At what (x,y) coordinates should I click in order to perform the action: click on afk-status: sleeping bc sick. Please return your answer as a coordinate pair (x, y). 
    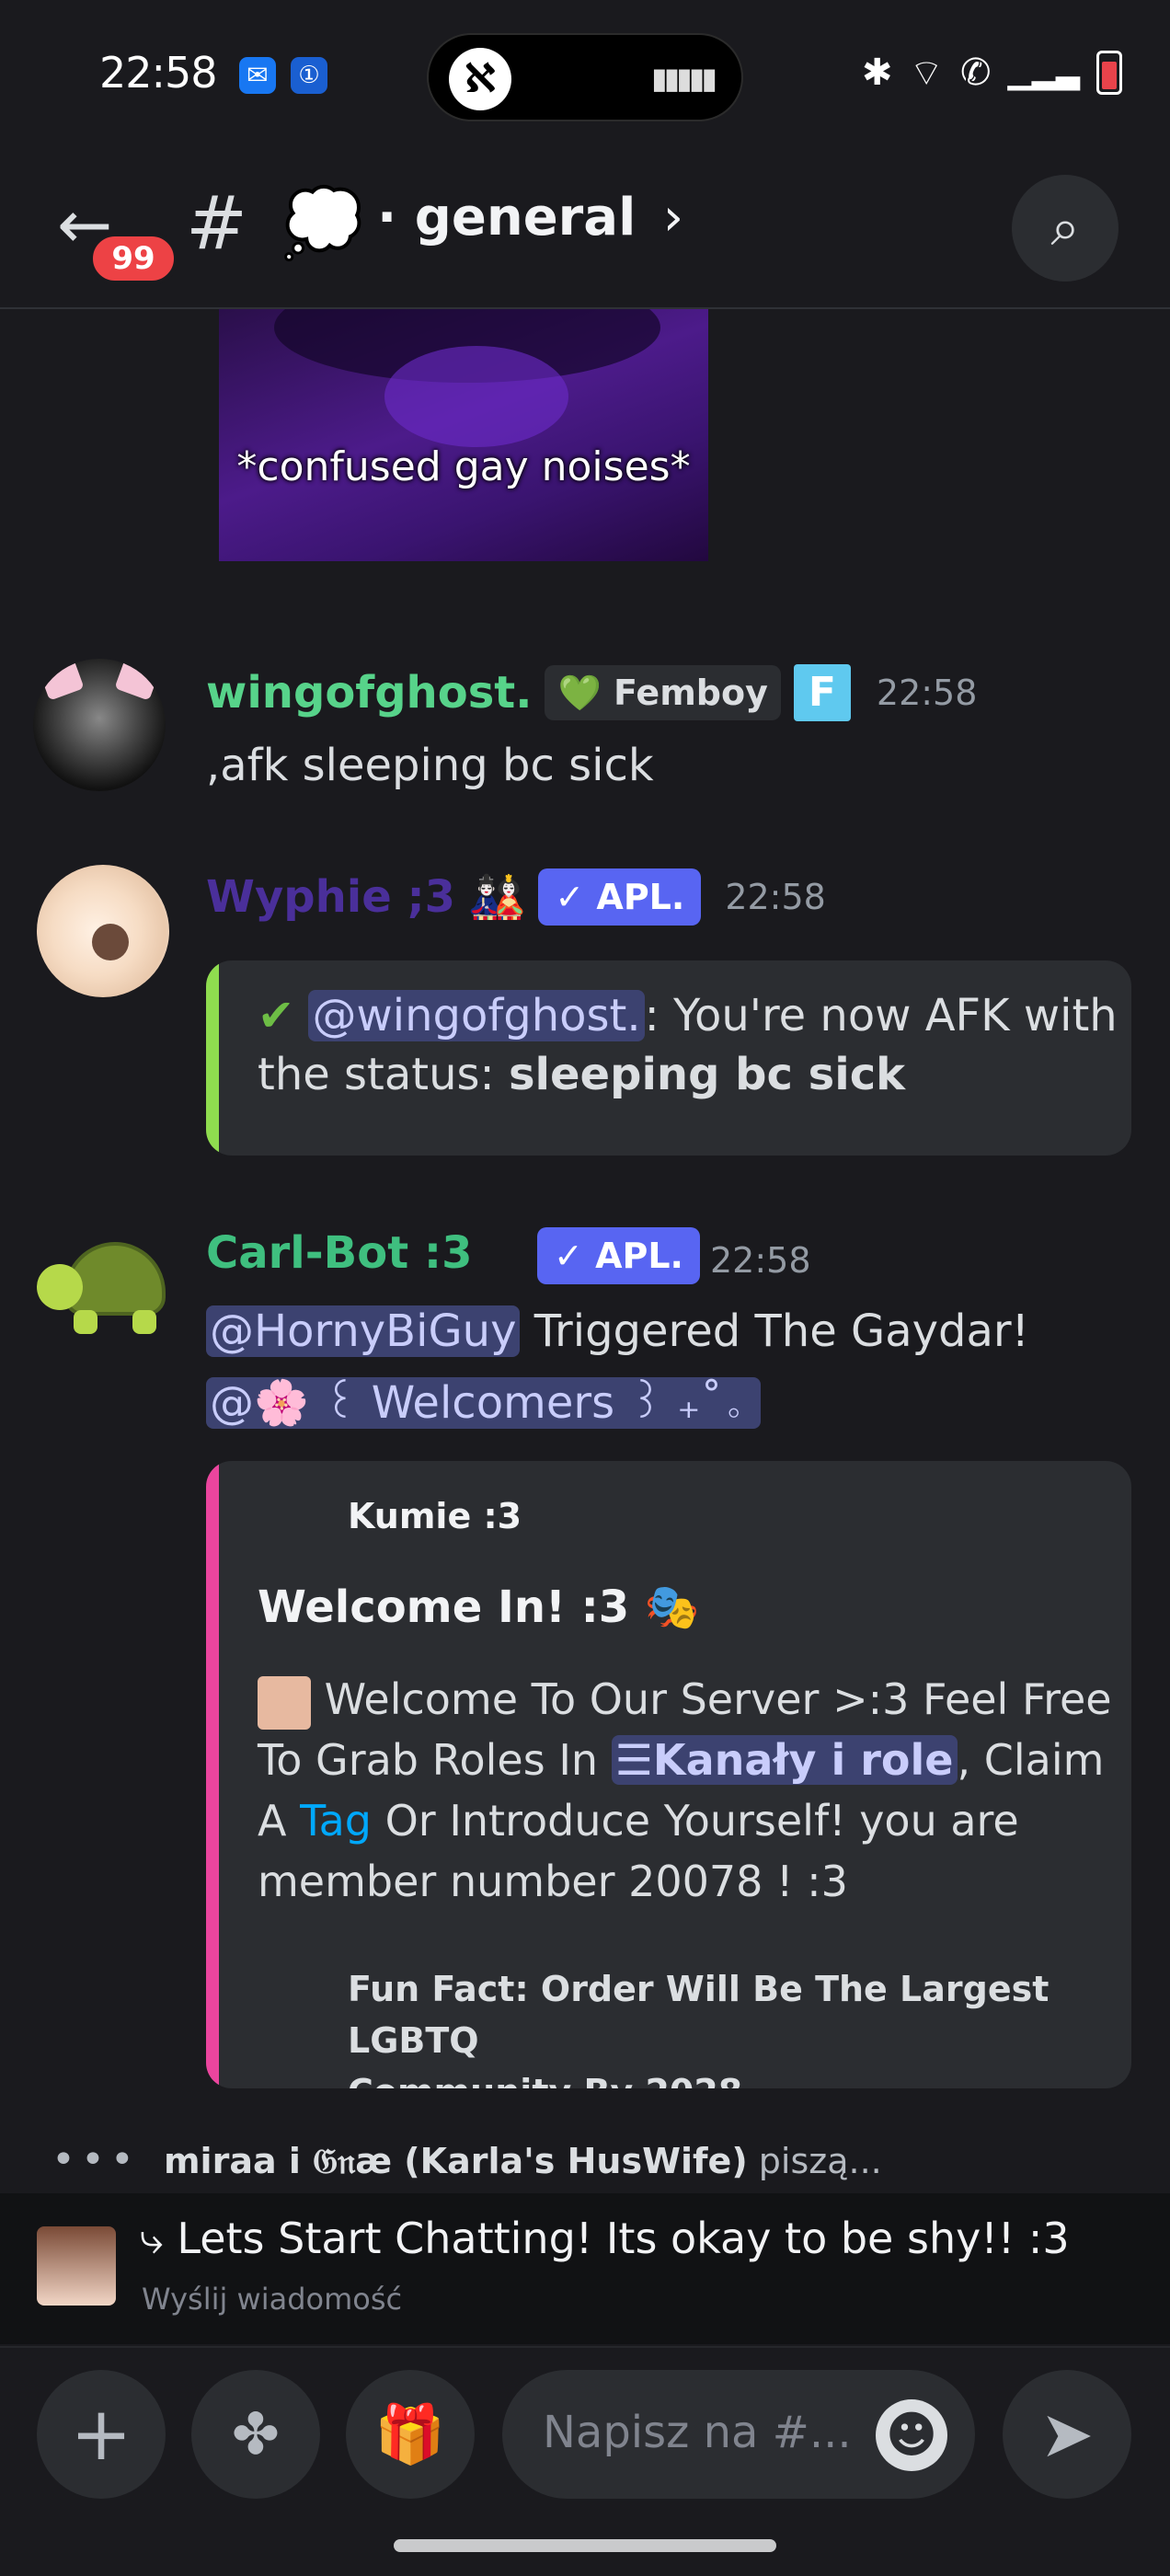
    Looking at the image, I should click on (707, 1074).